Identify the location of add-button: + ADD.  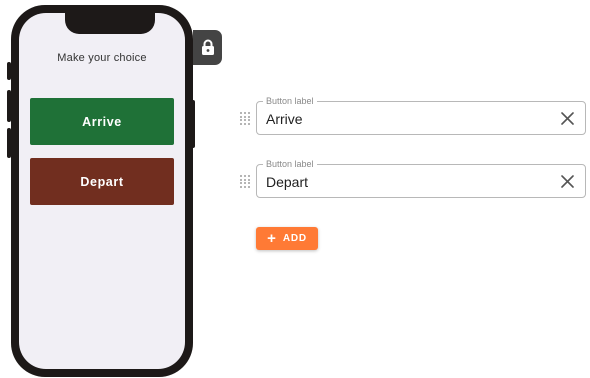
(287, 238).